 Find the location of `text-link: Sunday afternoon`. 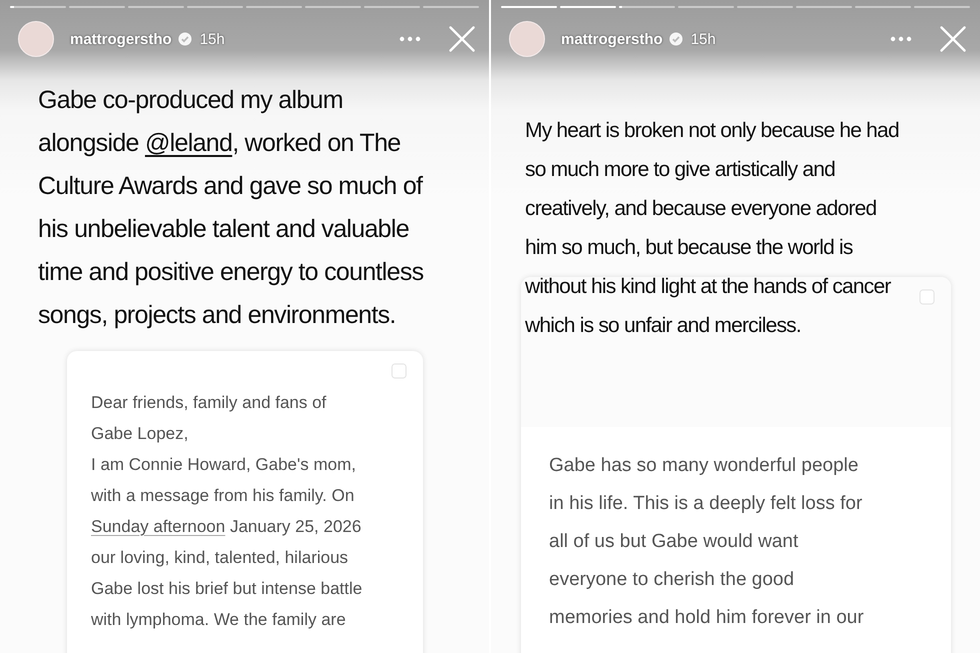

text-link: Sunday afternoon is located at coordinates (158, 526).